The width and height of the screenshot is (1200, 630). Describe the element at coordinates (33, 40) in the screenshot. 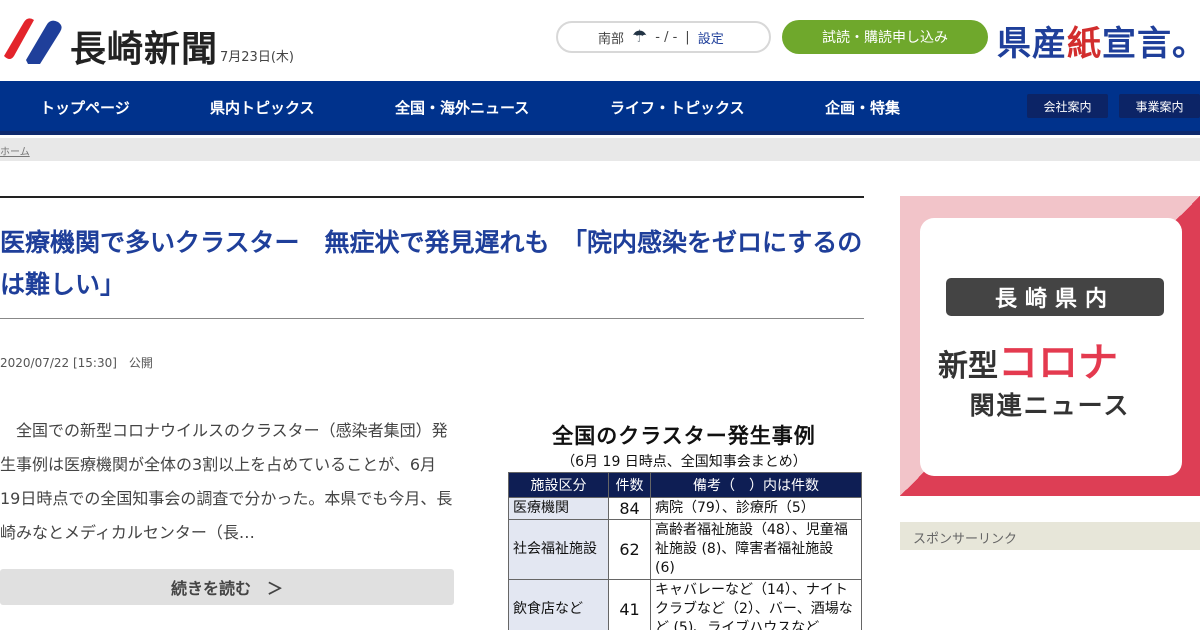

I see `newspaper-logo-icon` at that location.